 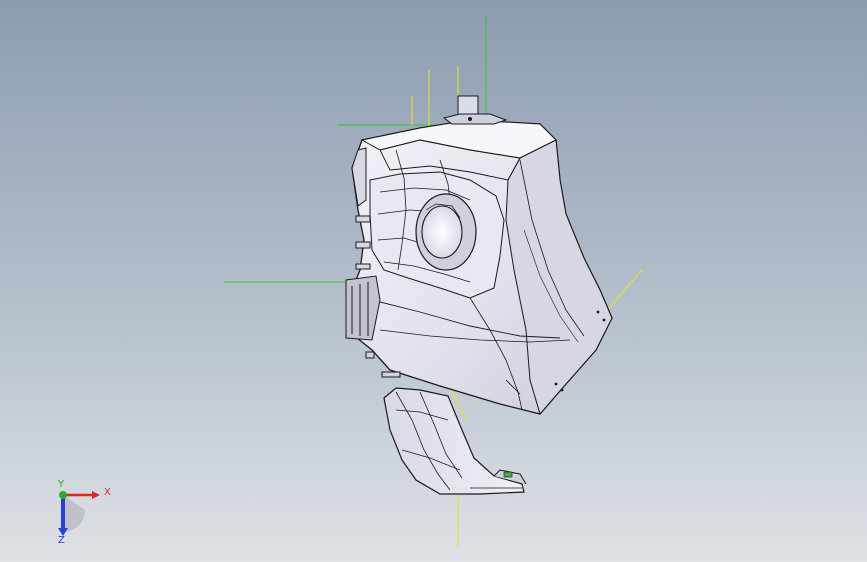 What do you see at coordinates (79, 515) in the screenshot?
I see `orientation-triad: X Y Z` at bounding box center [79, 515].